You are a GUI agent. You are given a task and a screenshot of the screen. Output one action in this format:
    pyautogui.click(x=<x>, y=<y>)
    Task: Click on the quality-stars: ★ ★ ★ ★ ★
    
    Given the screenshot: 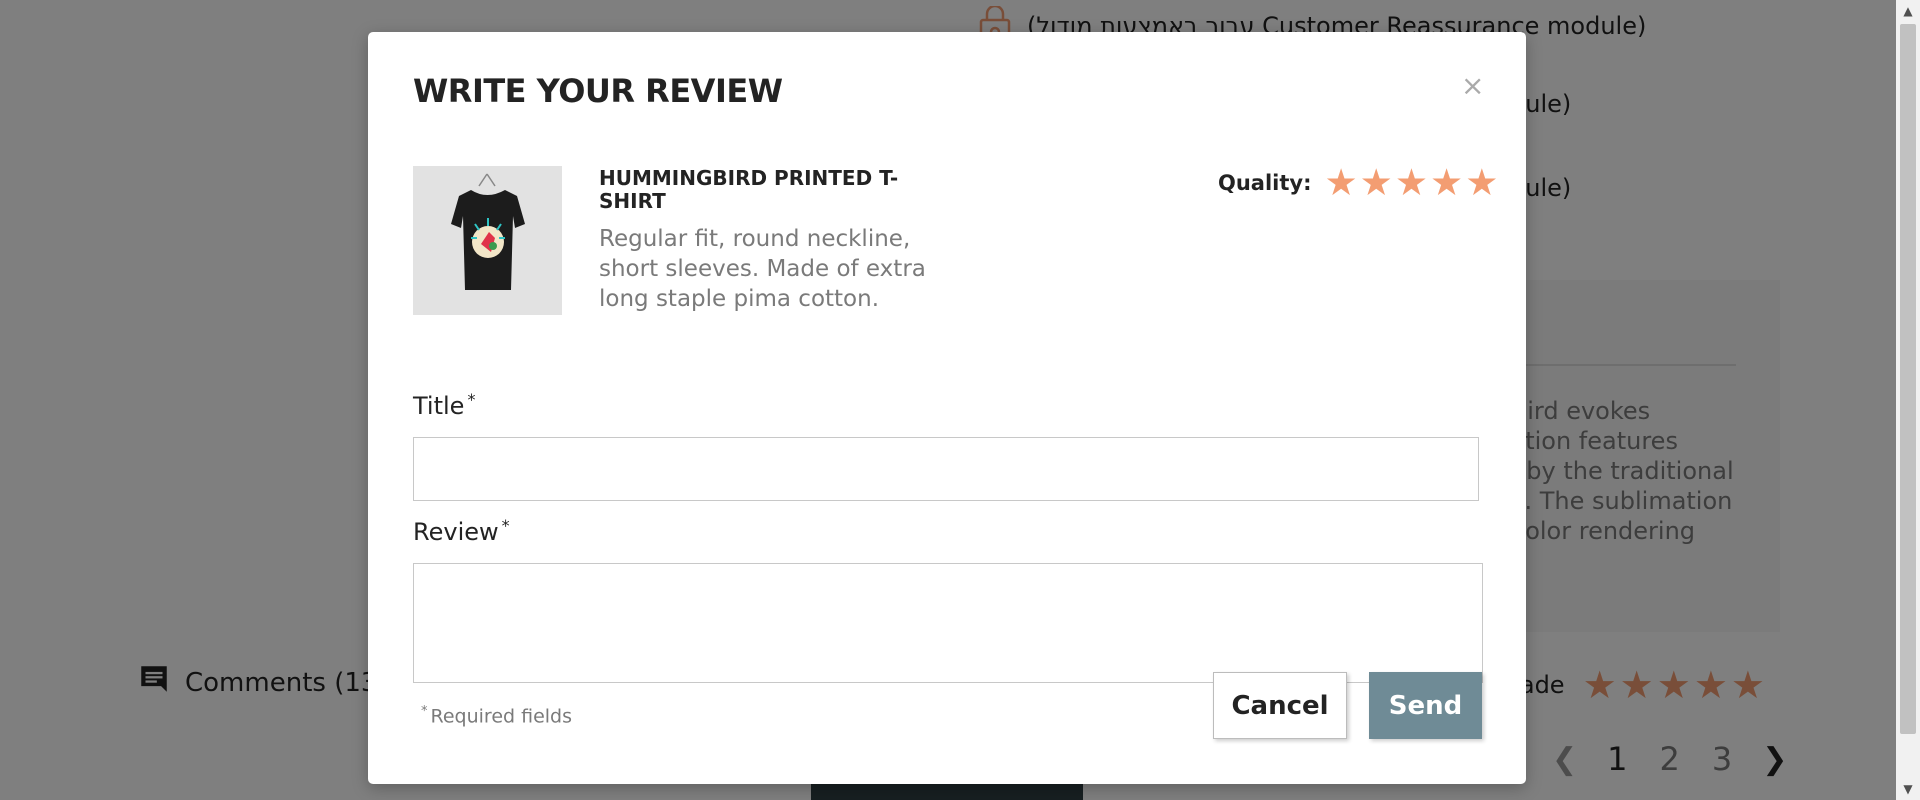 What is the action you would take?
    pyautogui.click(x=1412, y=182)
    